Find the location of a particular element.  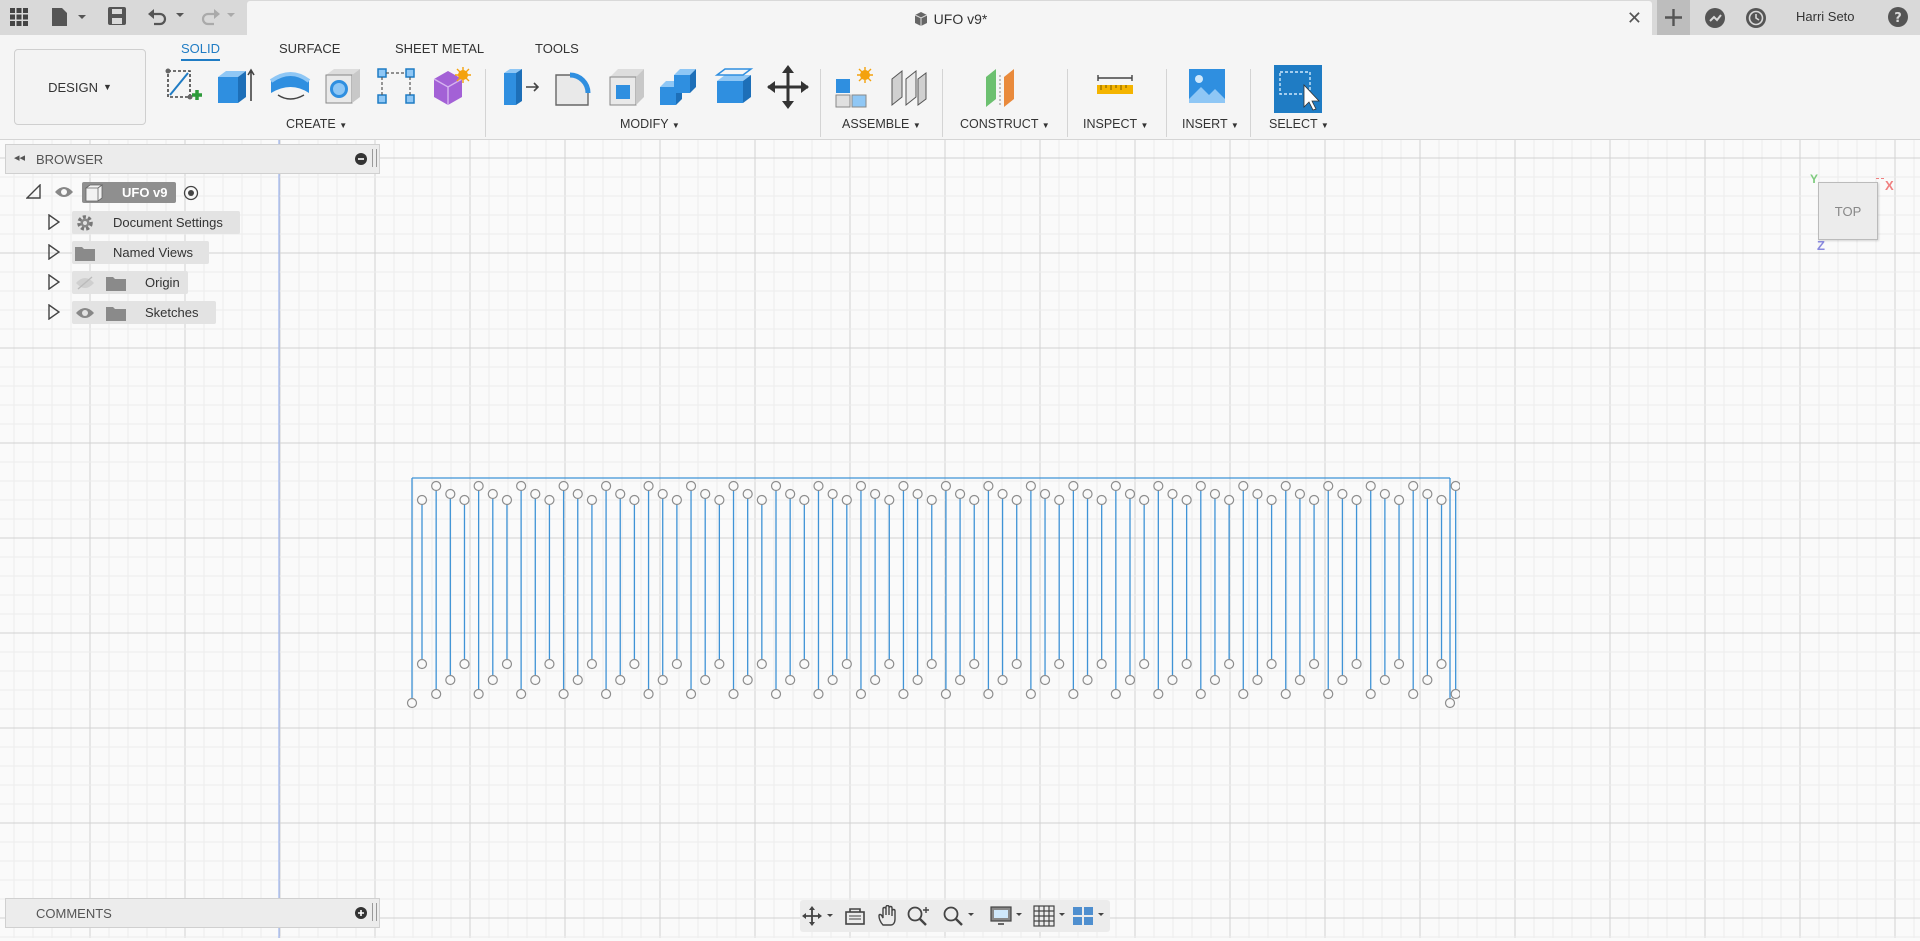

display-settings-icon is located at coordinates (1008, 916).